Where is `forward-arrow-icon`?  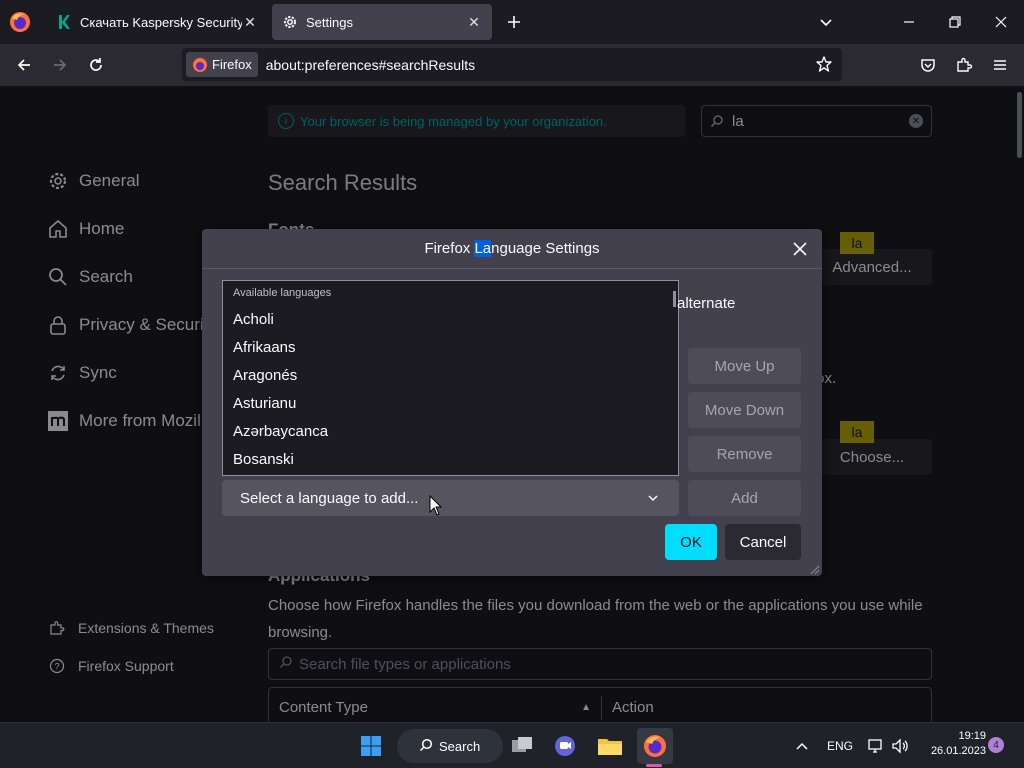
forward-arrow-icon is located at coordinates (60, 65).